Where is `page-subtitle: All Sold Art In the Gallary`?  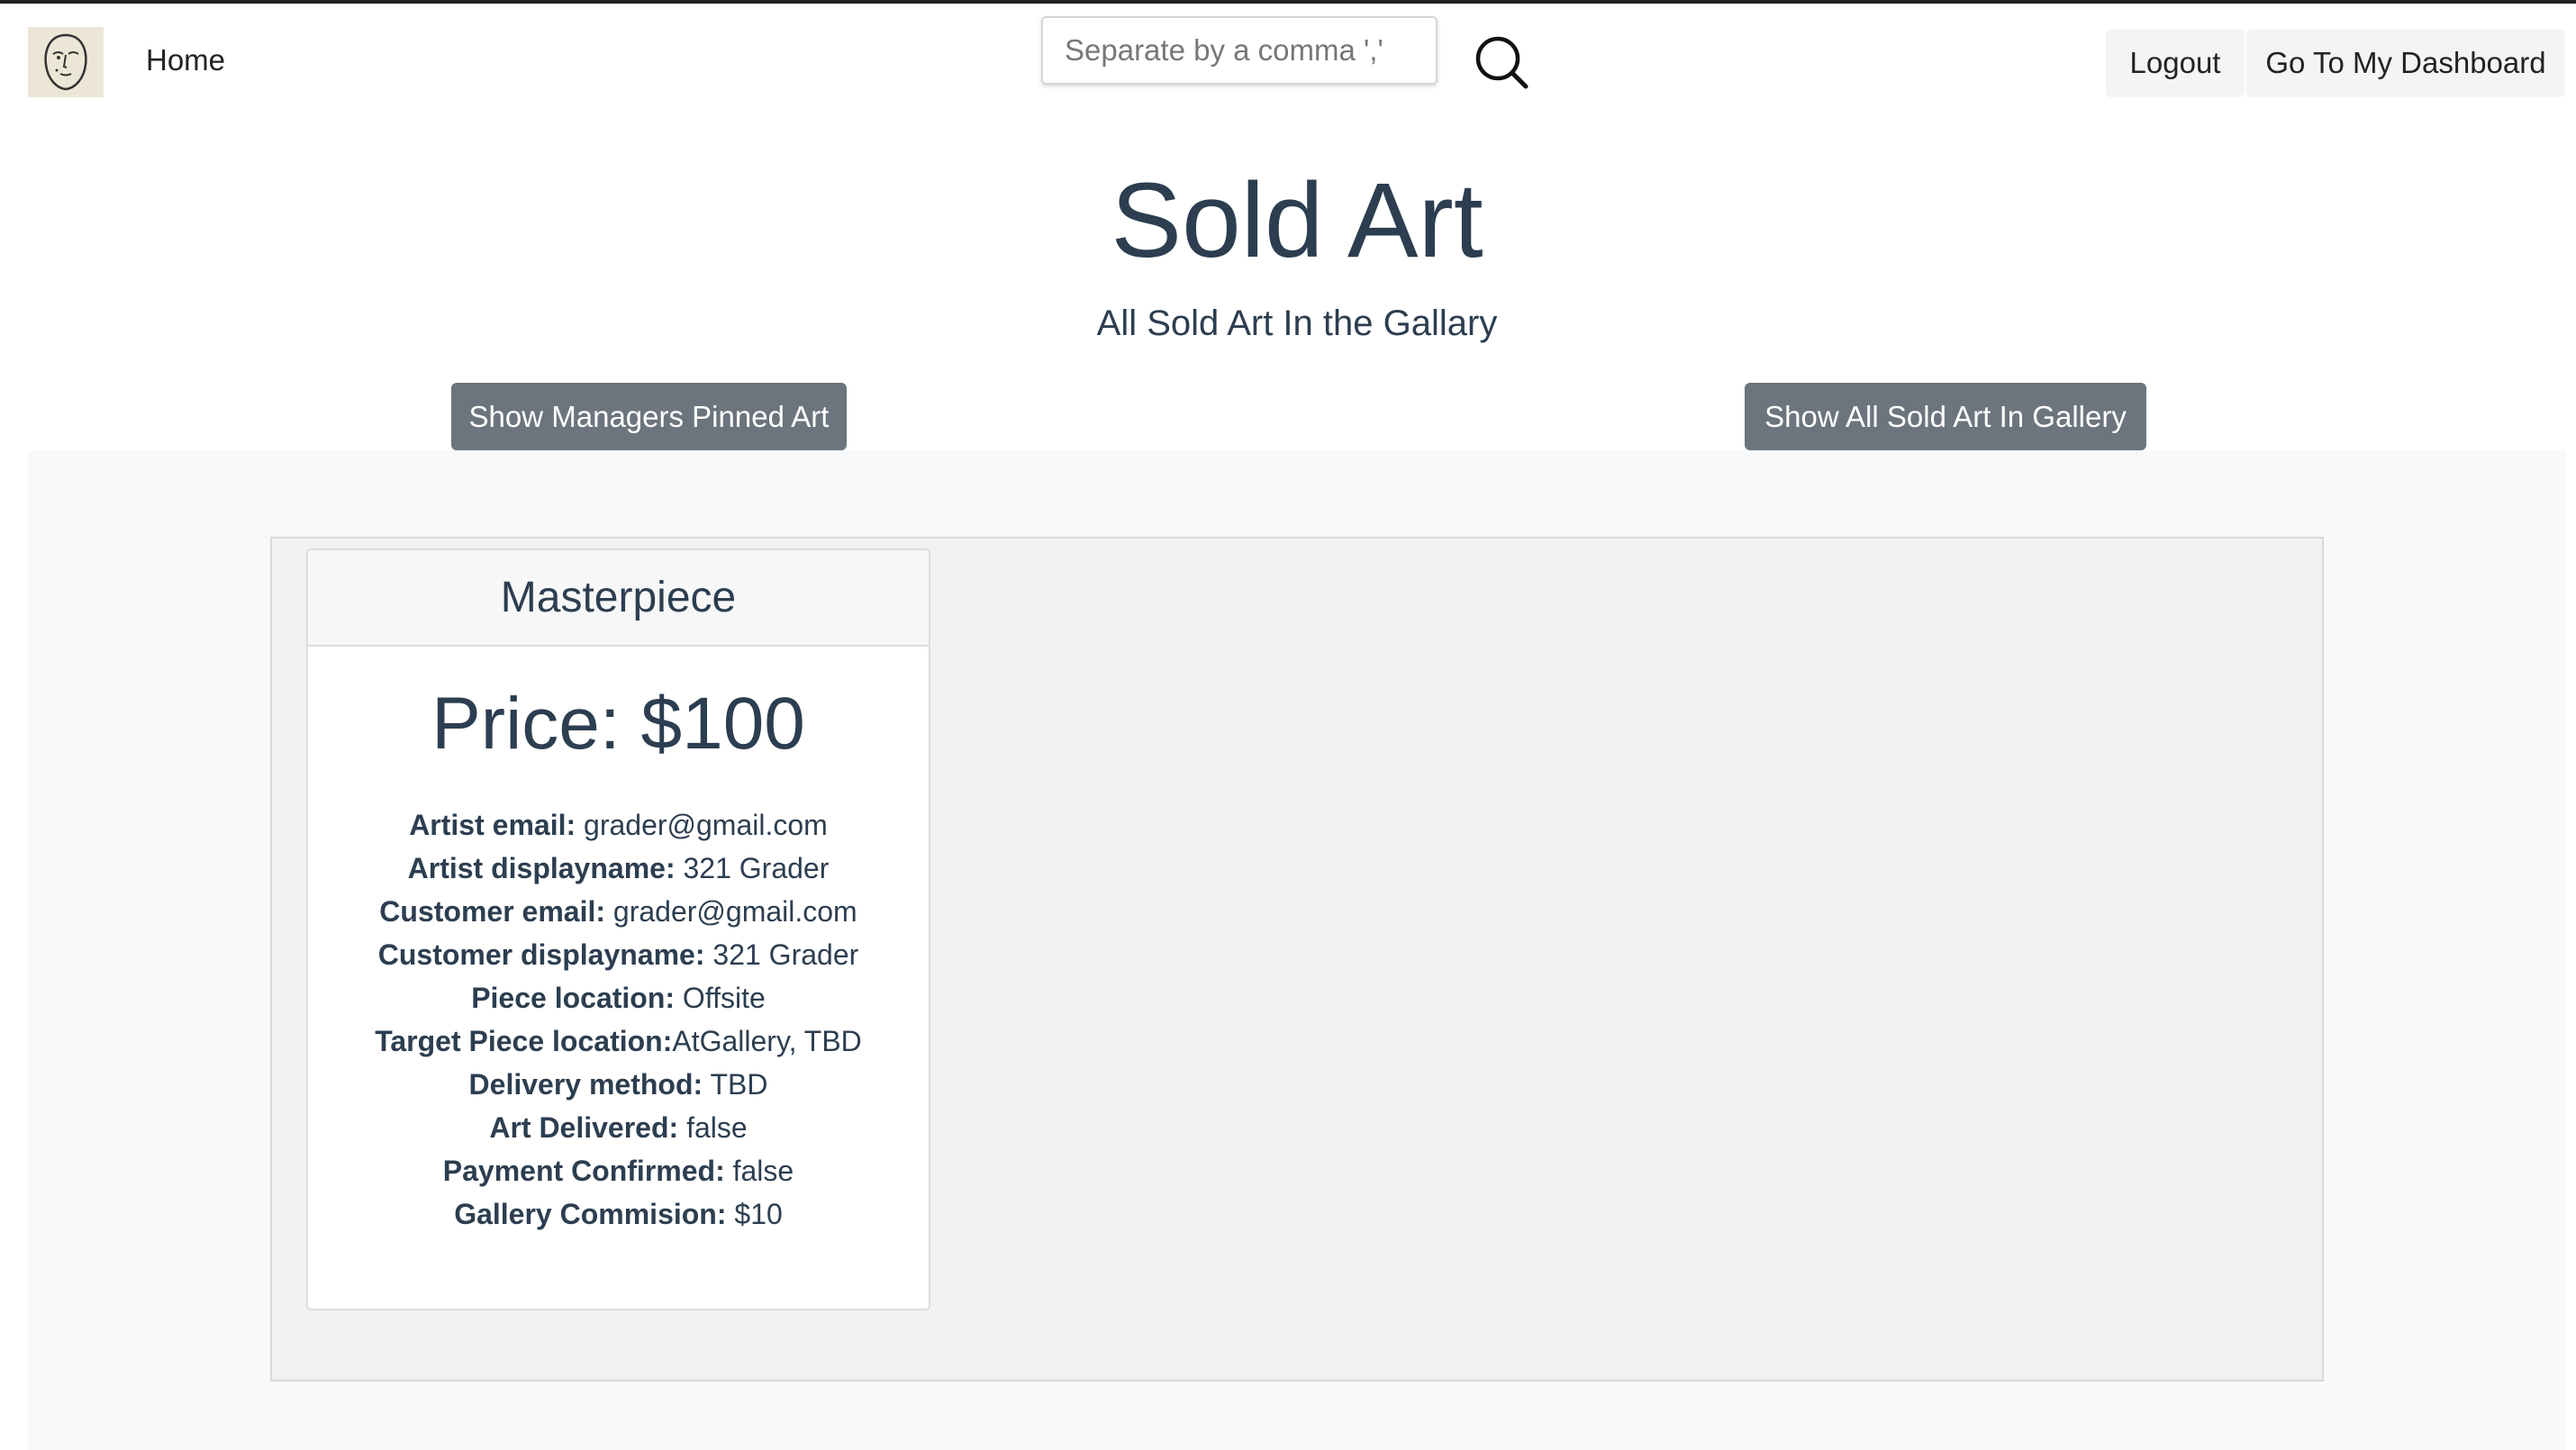
page-subtitle: All Sold Art In the Gallary is located at coordinates (1297, 323).